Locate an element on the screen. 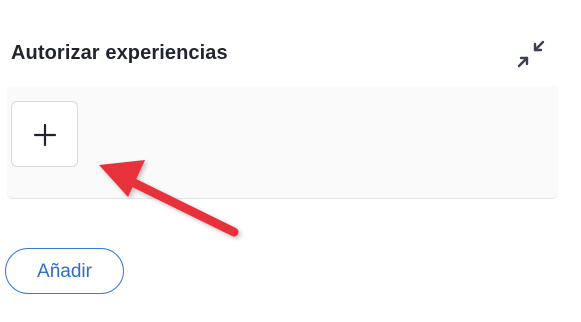 The image size is (581, 322). section-title: Autorizar experiencias is located at coordinates (119, 53).